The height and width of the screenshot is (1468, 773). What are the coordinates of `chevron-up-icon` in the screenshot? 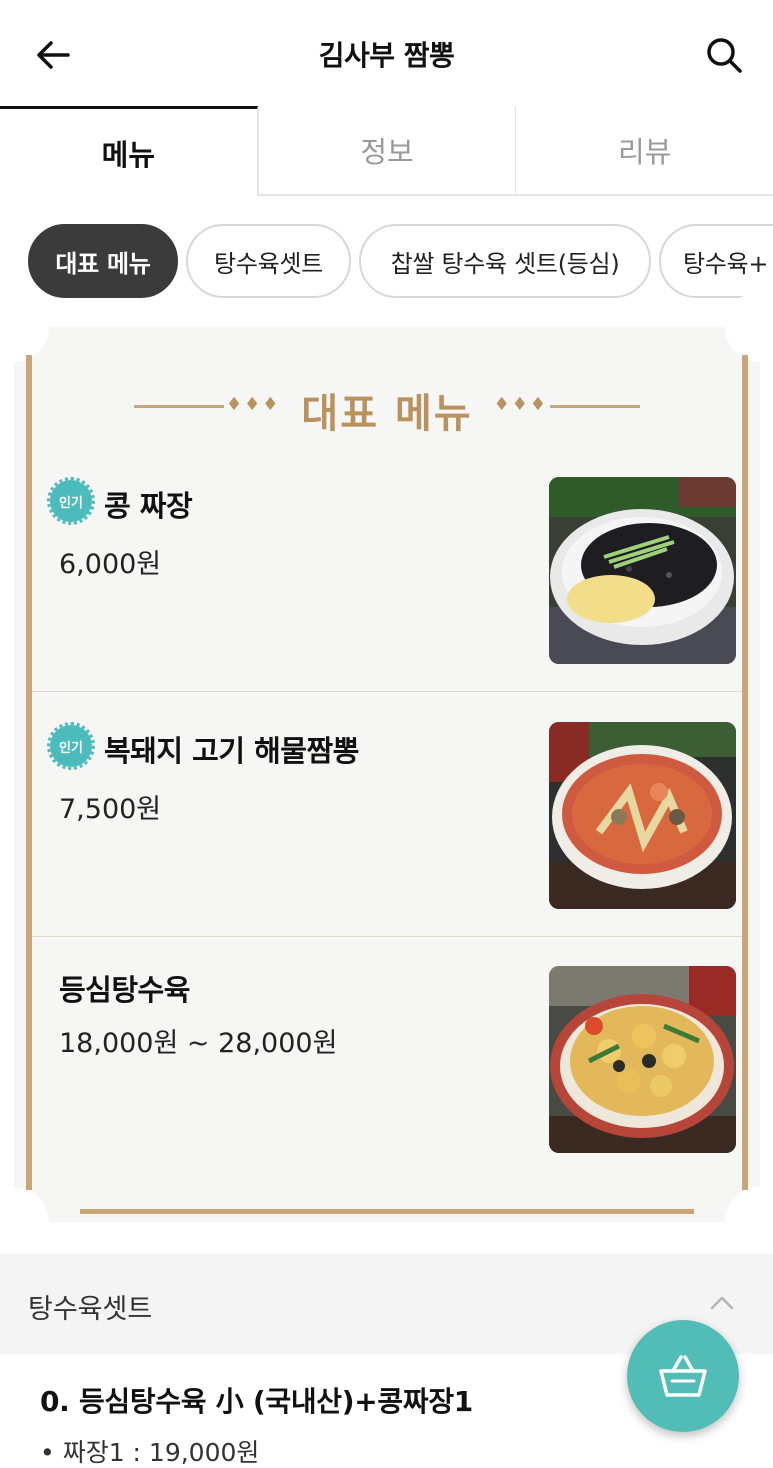 It's located at (722, 1303).